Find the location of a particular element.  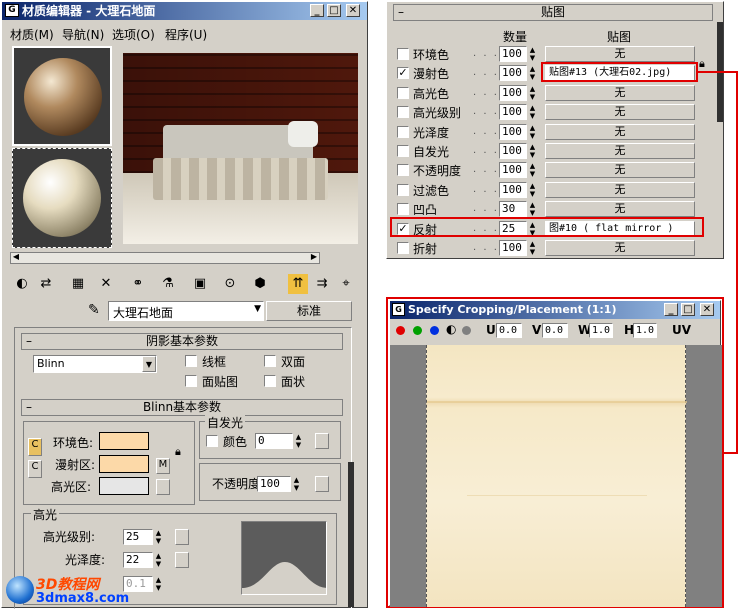

maps-lock-icon: 🔒︎ is located at coordinates (702, 64).